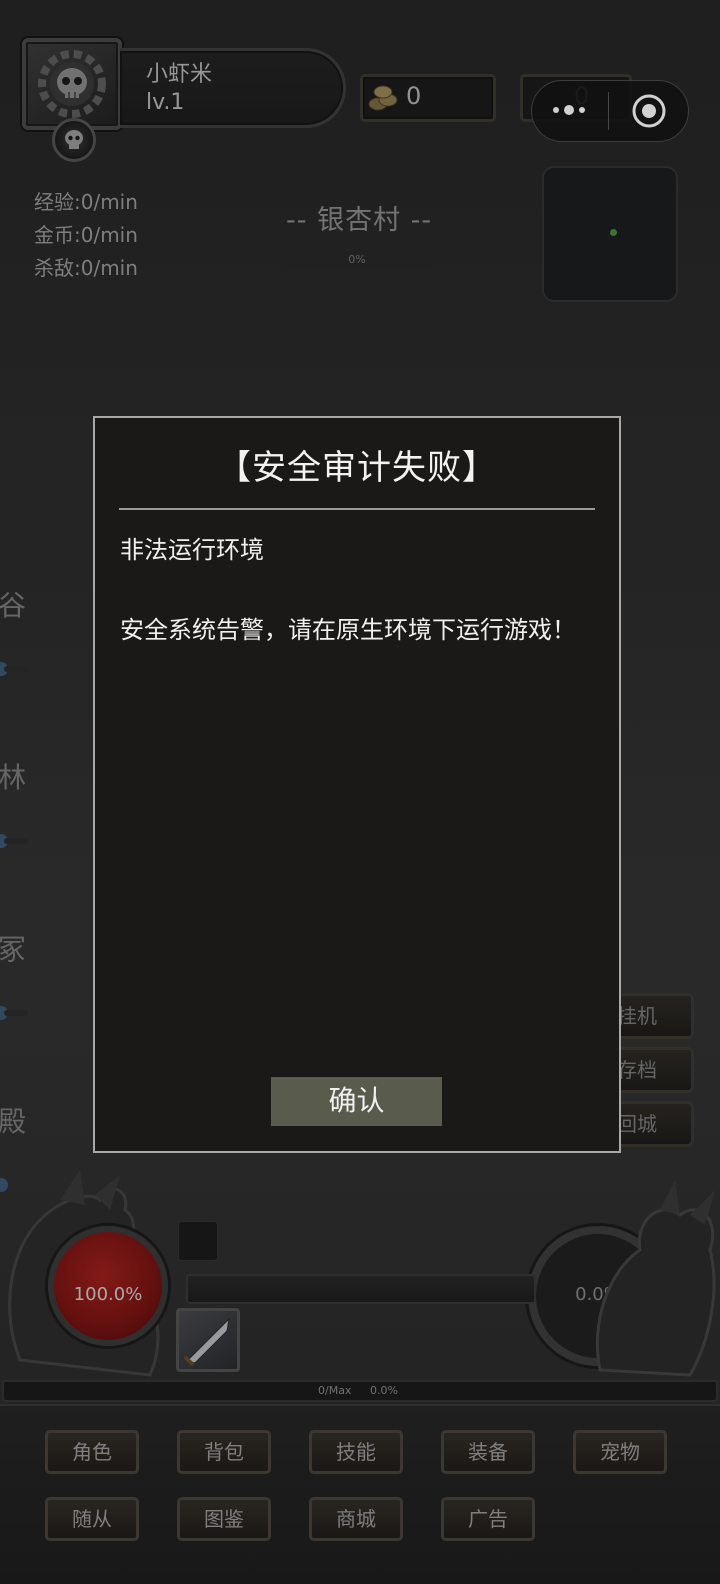 The height and width of the screenshot is (1584, 720). Describe the element at coordinates (357, 468) in the screenshot. I see `dialog-title: 【安全审计失败】` at that location.